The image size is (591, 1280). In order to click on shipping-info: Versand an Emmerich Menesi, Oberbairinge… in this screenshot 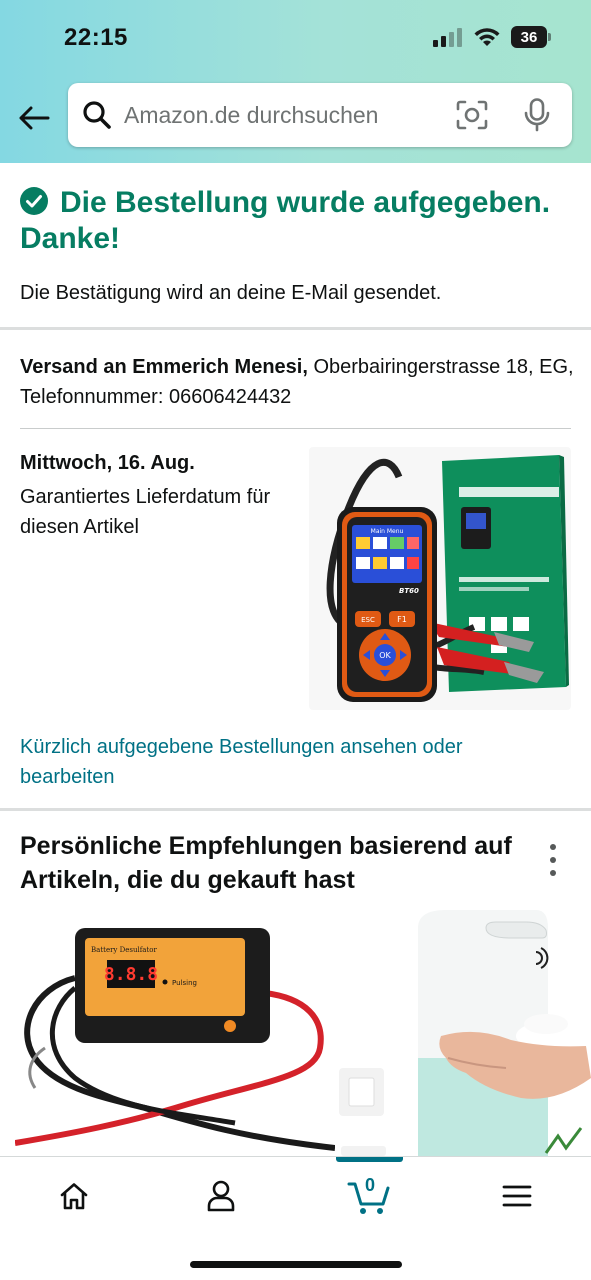, I will do `click(297, 382)`.